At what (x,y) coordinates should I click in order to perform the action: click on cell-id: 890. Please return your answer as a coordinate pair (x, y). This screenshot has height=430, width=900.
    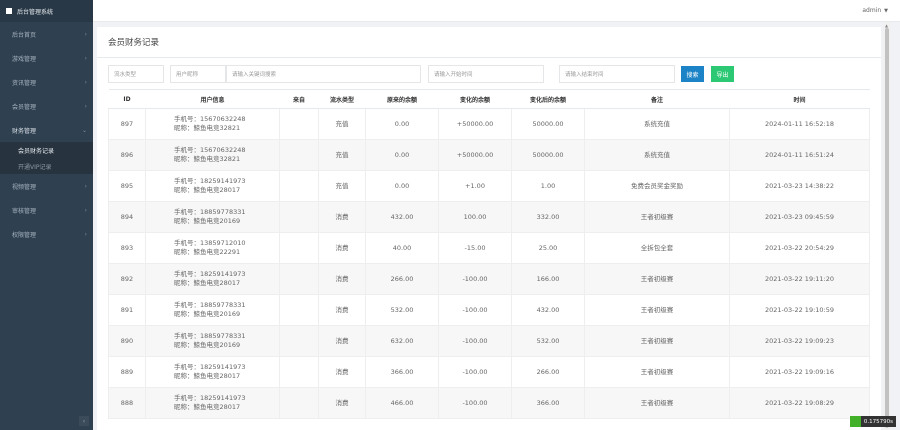
    Looking at the image, I should click on (127, 341).